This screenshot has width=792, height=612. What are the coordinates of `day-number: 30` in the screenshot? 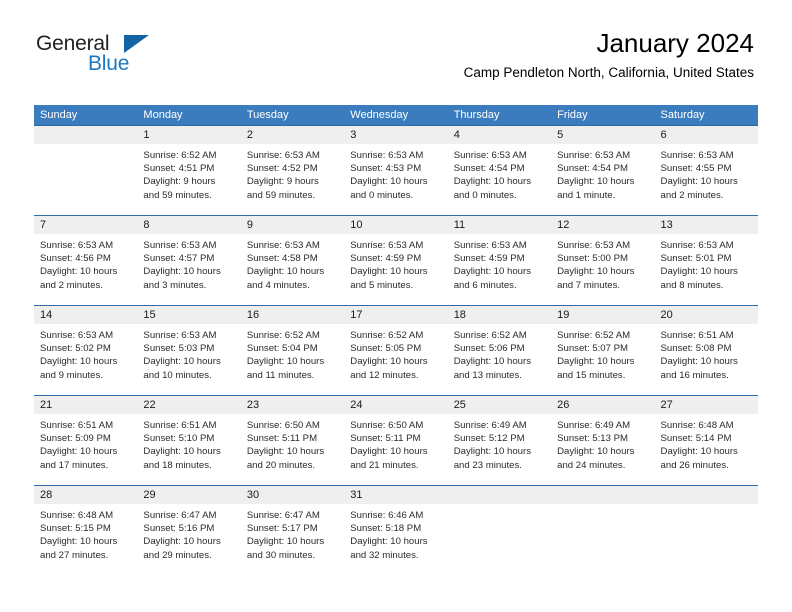 It's located at (292, 495).